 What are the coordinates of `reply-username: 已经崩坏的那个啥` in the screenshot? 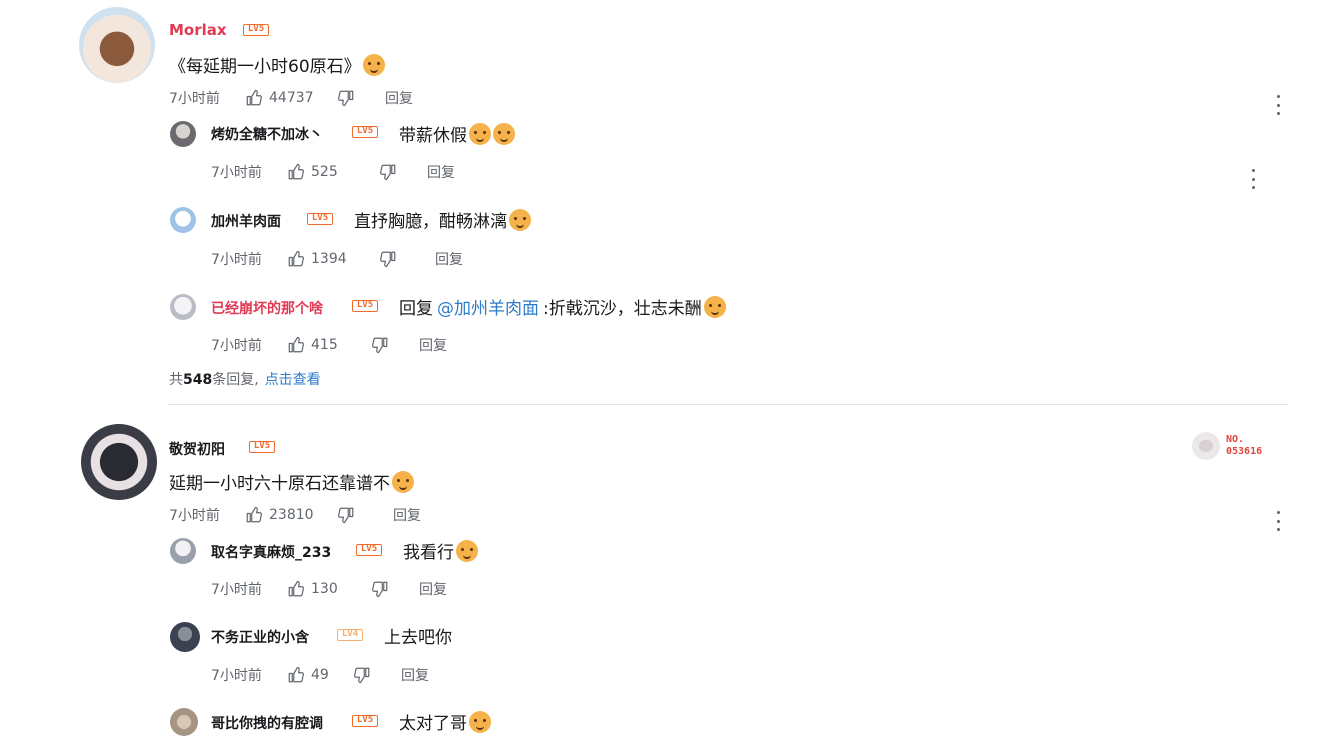 It's located at (267, 308).